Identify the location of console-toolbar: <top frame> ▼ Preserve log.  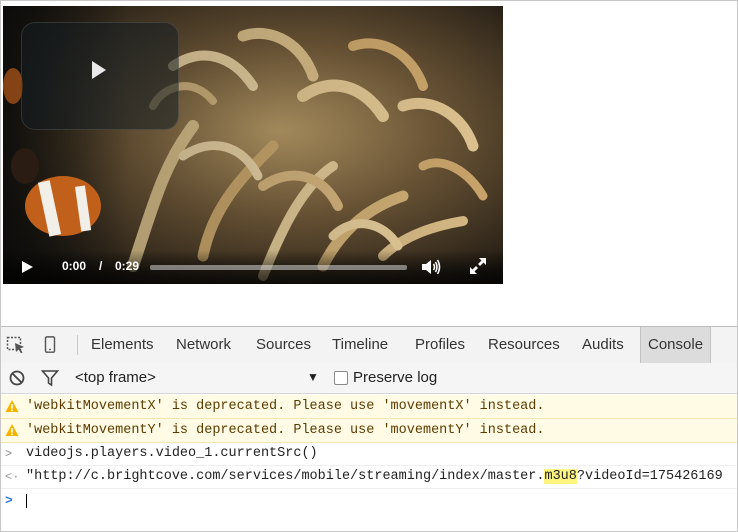
(369, 378).